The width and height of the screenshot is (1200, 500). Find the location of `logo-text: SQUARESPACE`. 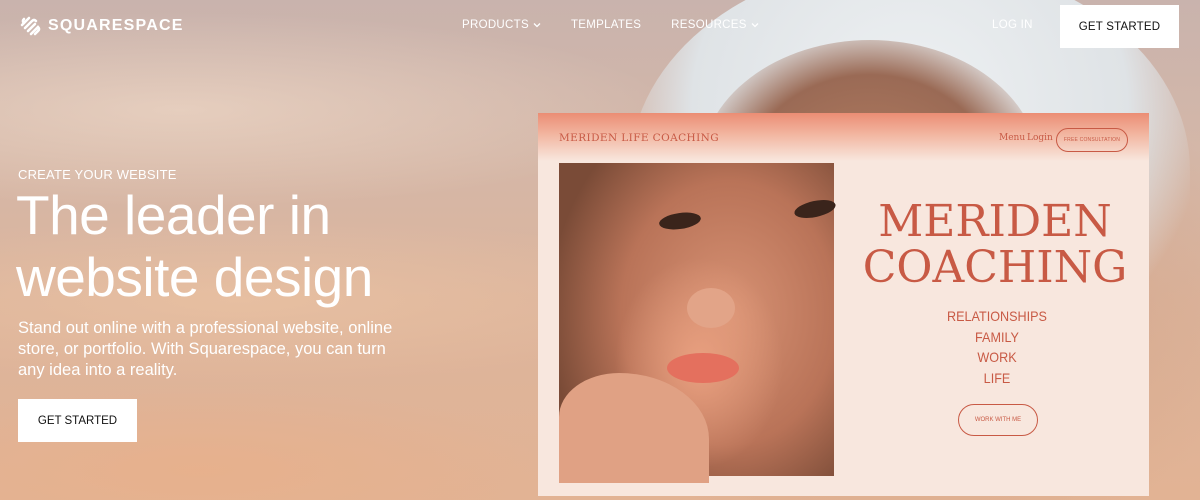

logo-text: SQUARESPACE is located at coordinates (116, 25).